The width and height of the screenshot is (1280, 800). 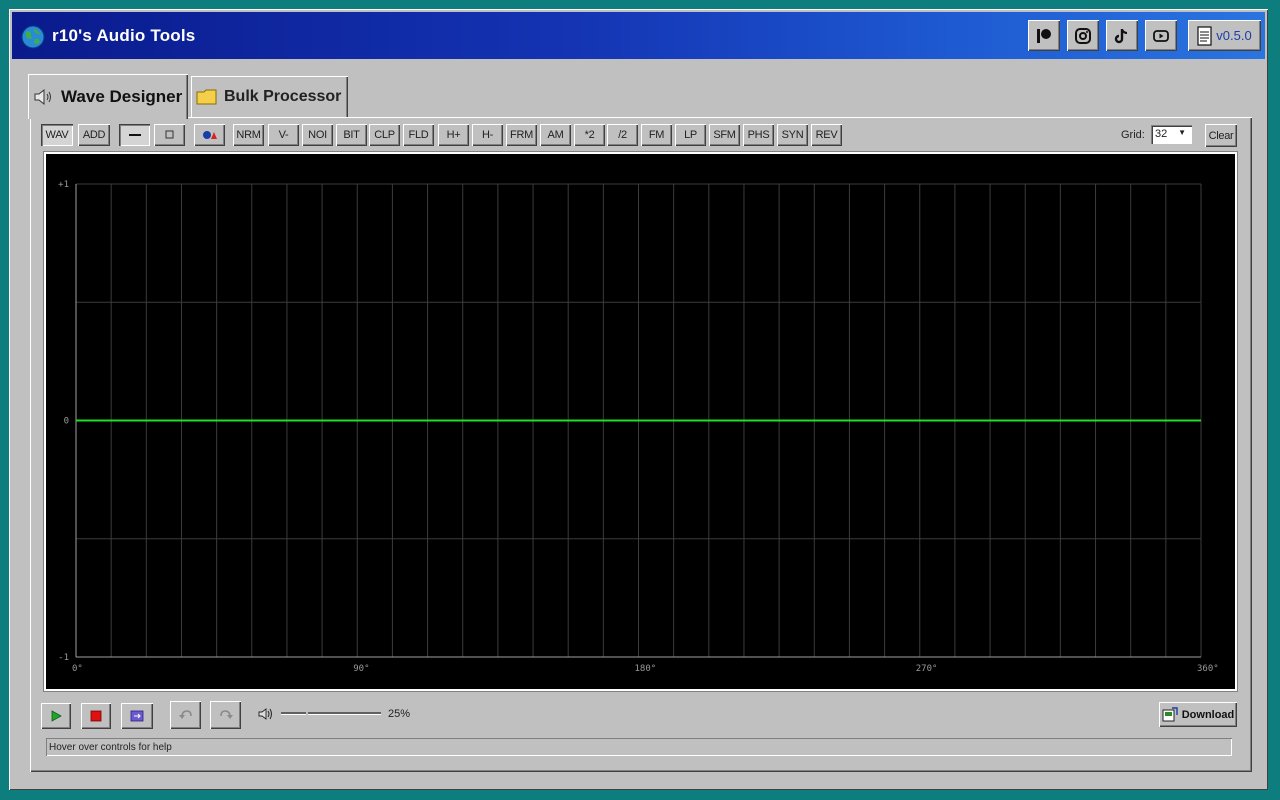 I want to click on clear-button: Clear, so click(x=1221, y=135).